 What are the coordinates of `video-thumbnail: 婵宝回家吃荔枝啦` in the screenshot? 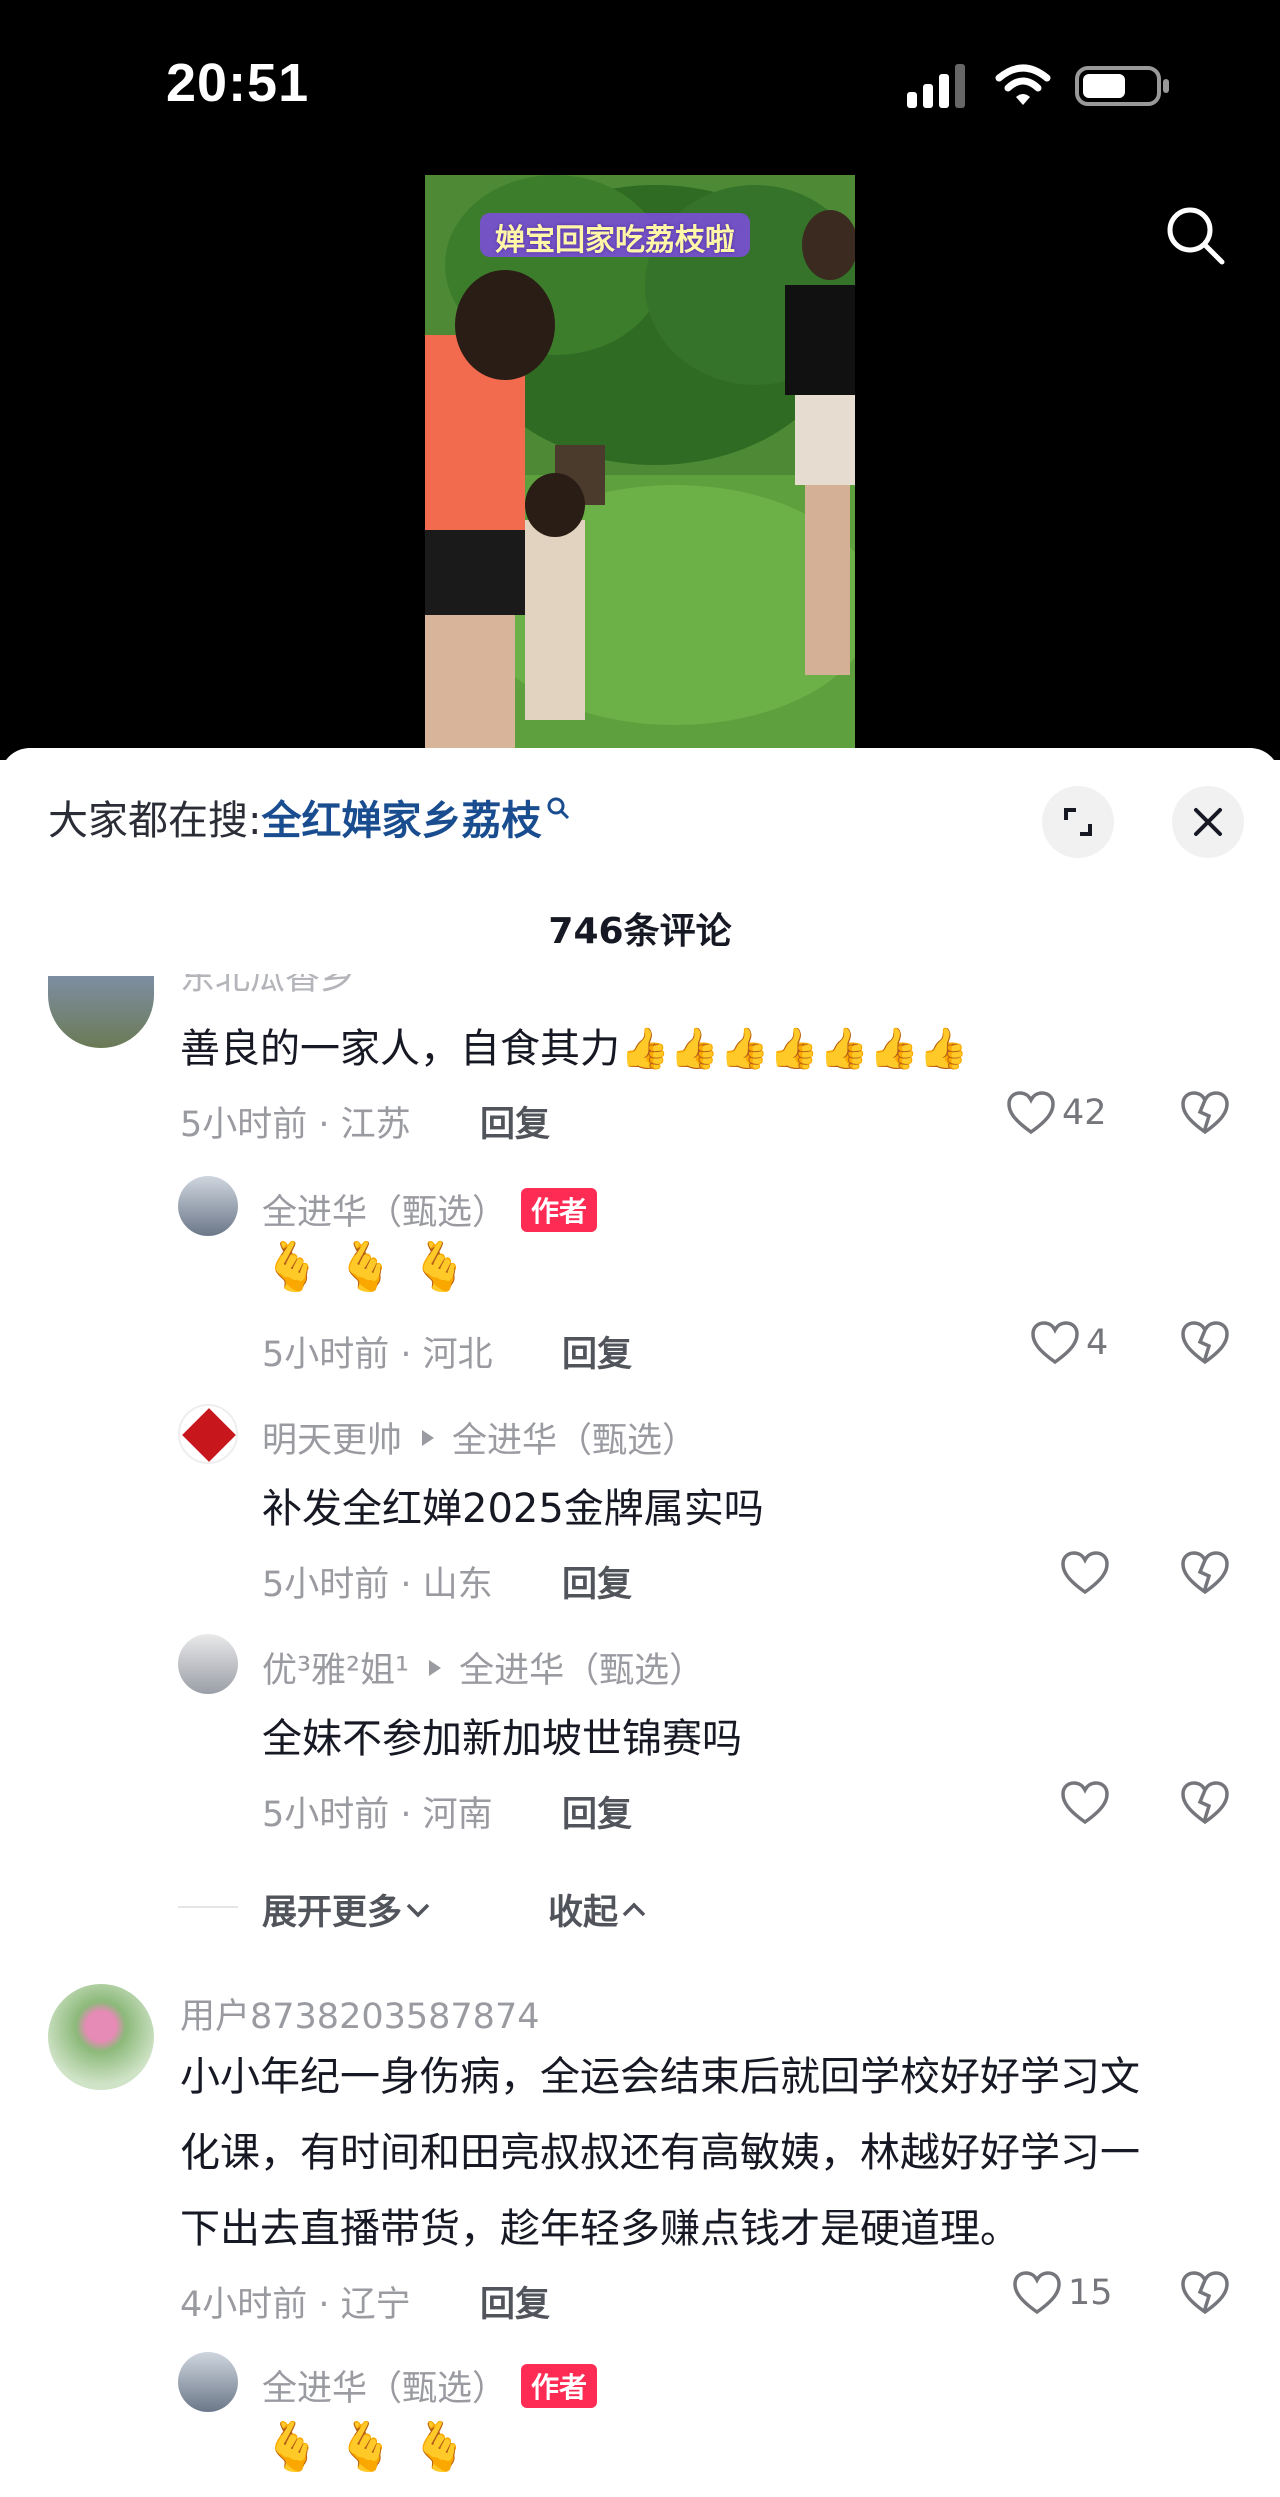 It's located at (640, 467).